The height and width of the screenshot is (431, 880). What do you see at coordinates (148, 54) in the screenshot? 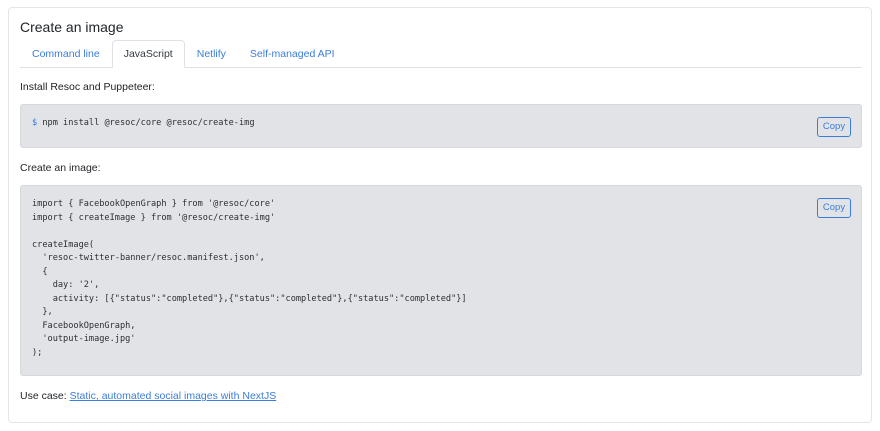
I see `tab-javascript: JavaScript` at bounding box center [148, 54].